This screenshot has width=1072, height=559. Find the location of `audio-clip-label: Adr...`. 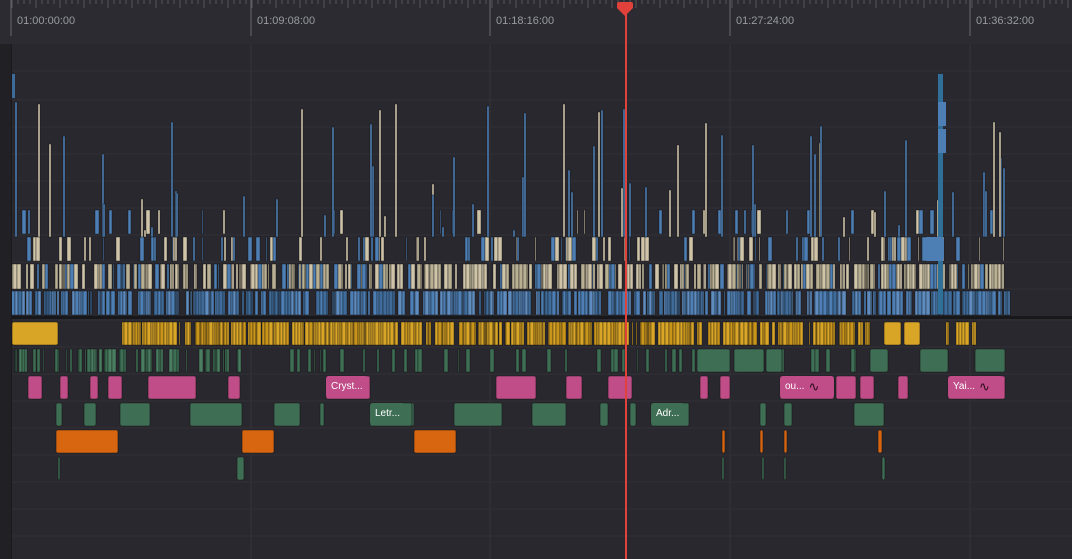

audio-clip-label: Adr... is located at coordinates (668, 414).